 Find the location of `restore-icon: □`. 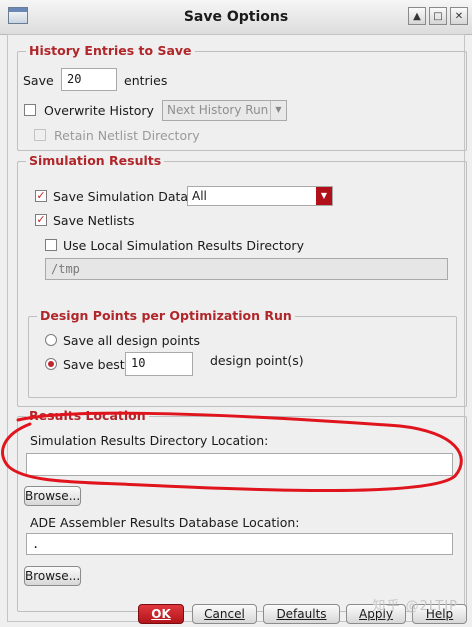

restore-icon: □ is located at coordinates (438, 16).